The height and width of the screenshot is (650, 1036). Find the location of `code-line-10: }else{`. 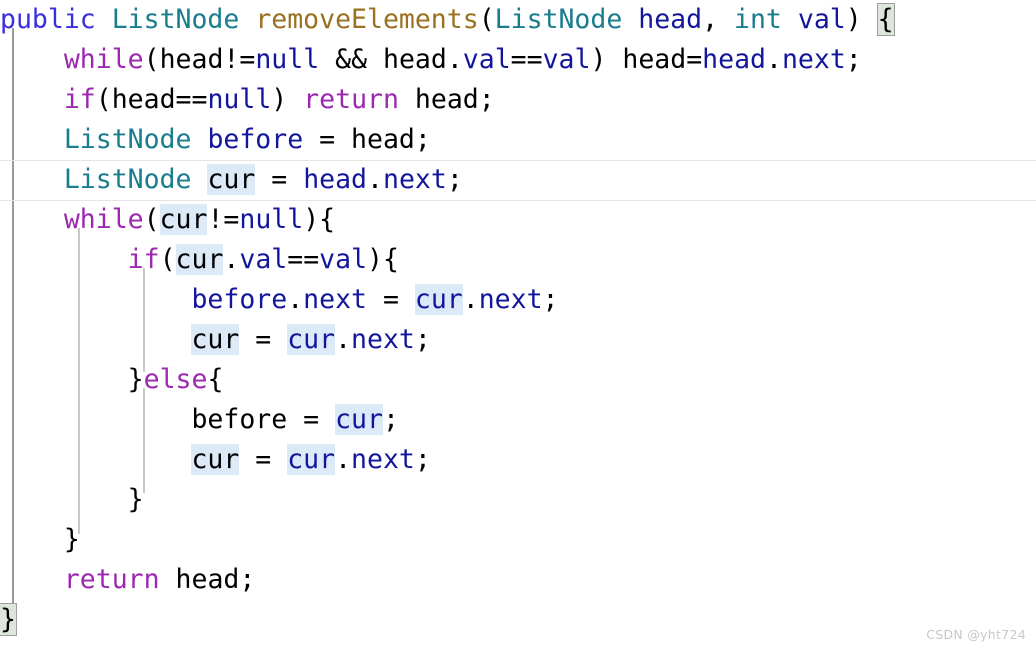

code-line-10: }else{ is located at coordinates (518, 380).